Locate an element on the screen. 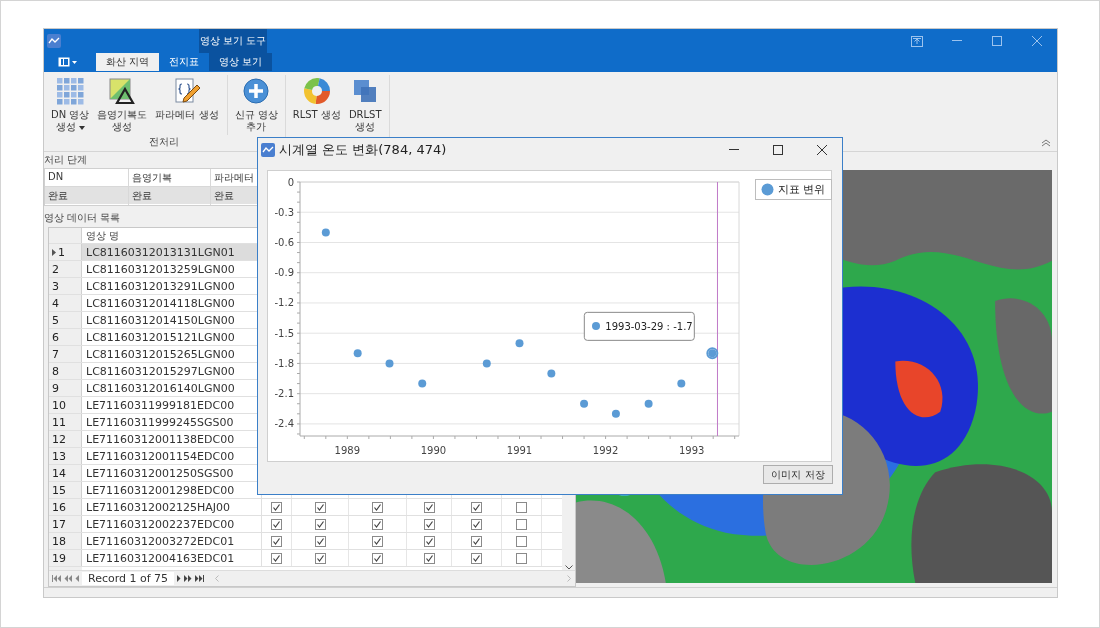  row-number: 10 is located at coordinates (59, 405).